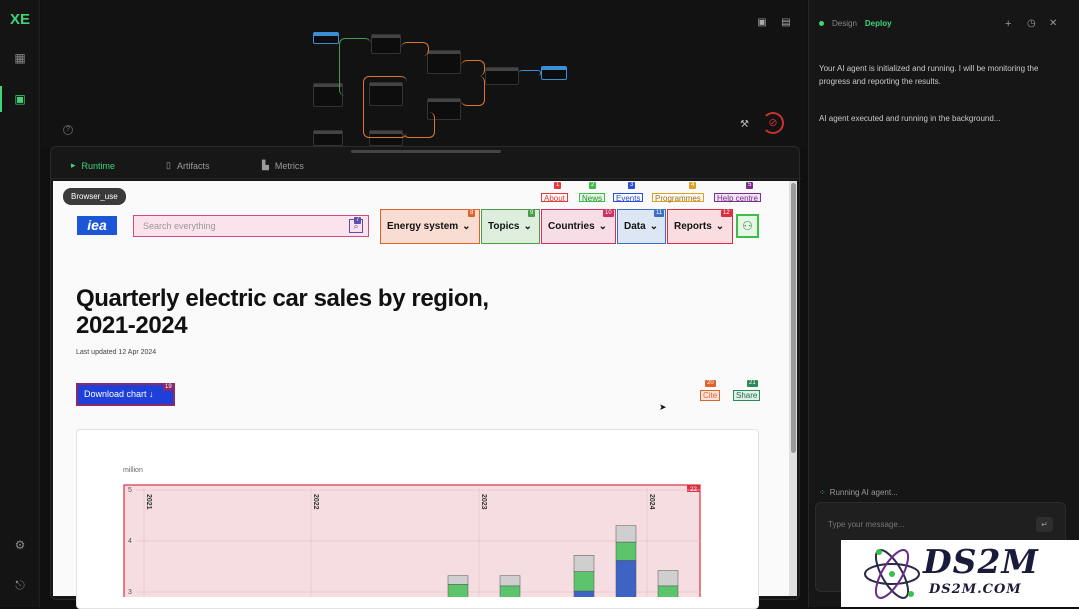 Image resolution: width=1079 pixels, height=609 pixels. Describe the element at coordinates (793, 318) in the screenshot. I see `scrollbar-thumb` at that location.